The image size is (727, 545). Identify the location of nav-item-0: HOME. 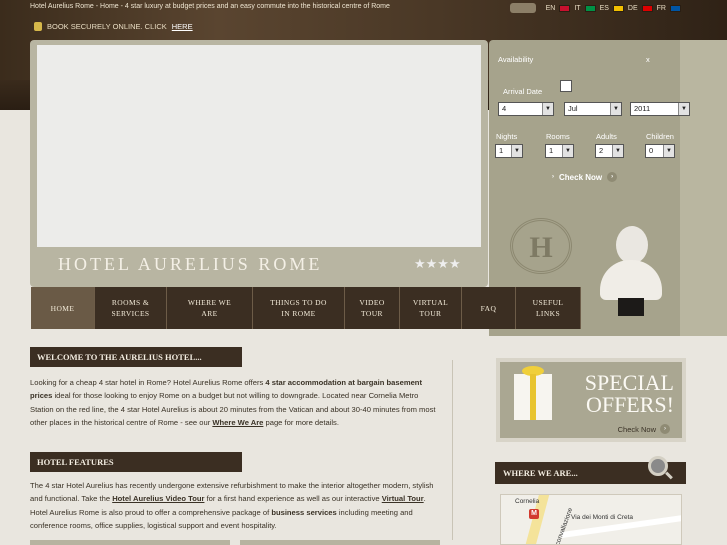
(63, 308).